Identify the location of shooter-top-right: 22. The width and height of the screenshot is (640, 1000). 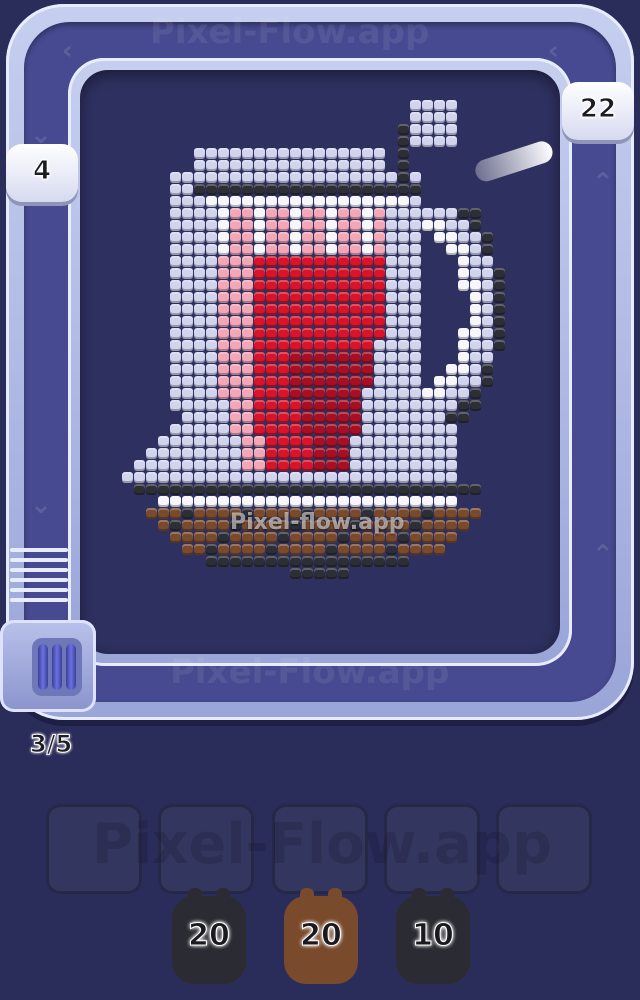
(598, 111).